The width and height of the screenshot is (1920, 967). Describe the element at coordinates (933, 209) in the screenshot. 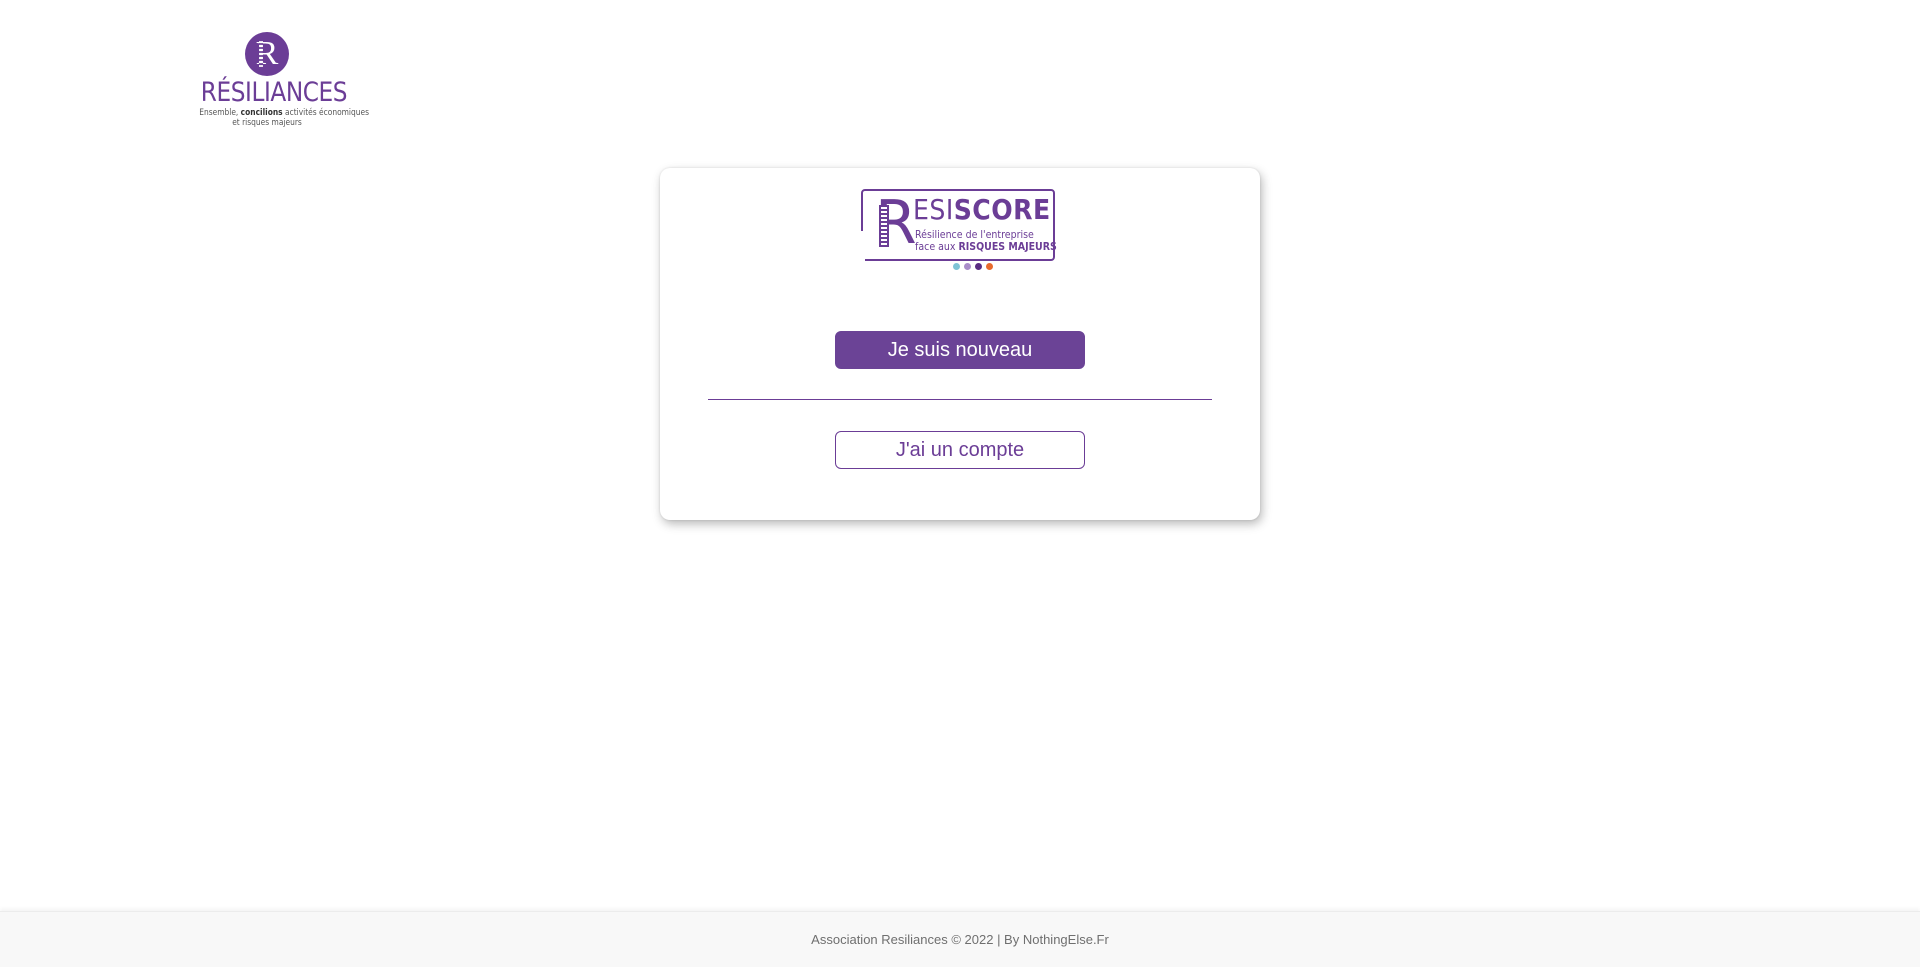

I see `title-light: ESI` at that location.